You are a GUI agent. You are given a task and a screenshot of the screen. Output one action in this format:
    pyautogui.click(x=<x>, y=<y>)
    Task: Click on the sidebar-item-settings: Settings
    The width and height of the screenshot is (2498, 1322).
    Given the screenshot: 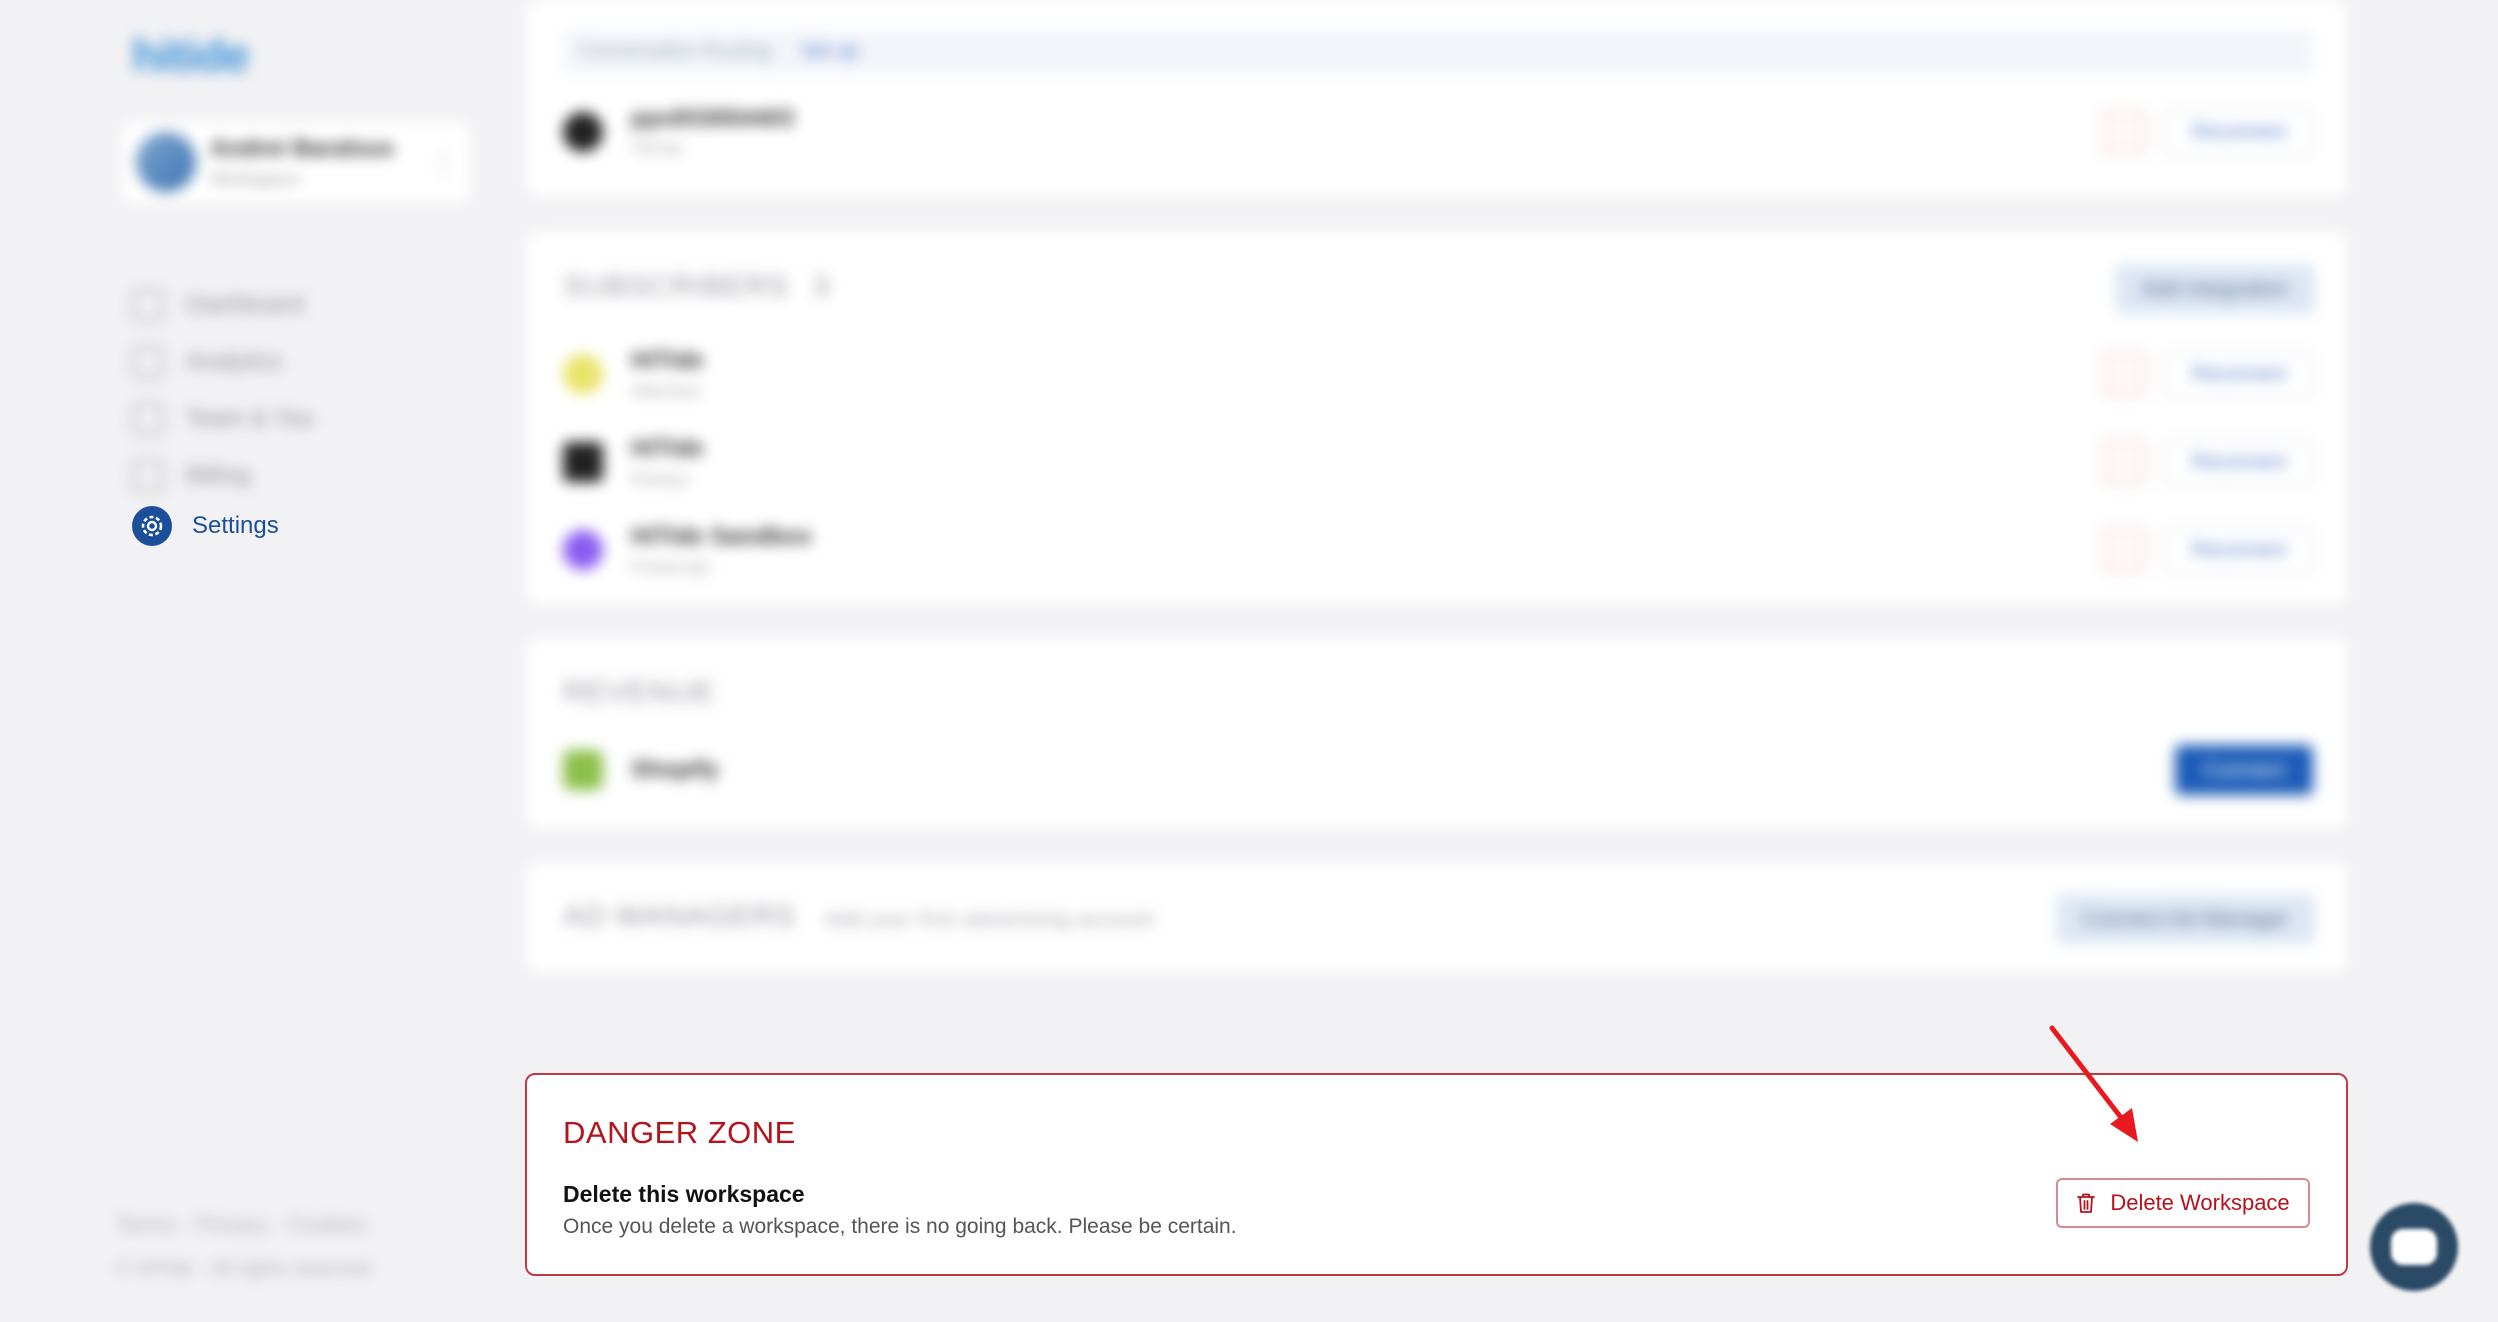 What is the action you would take?
    pyautogui.click(x=205, y=526)
    